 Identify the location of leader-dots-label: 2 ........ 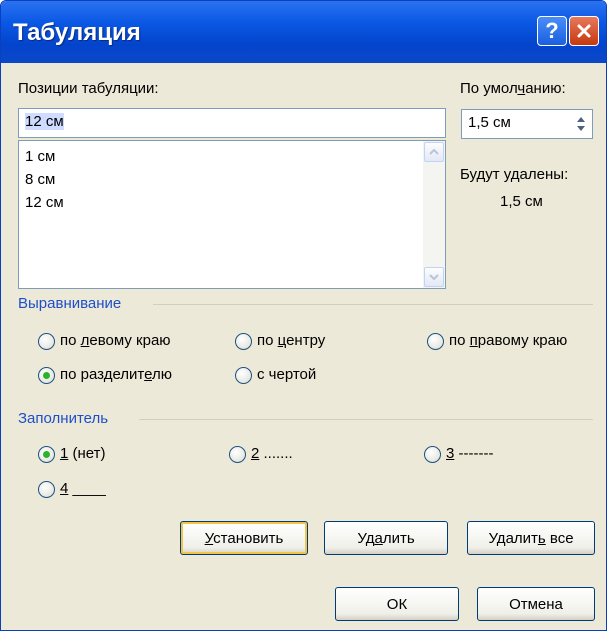
(272, 453).